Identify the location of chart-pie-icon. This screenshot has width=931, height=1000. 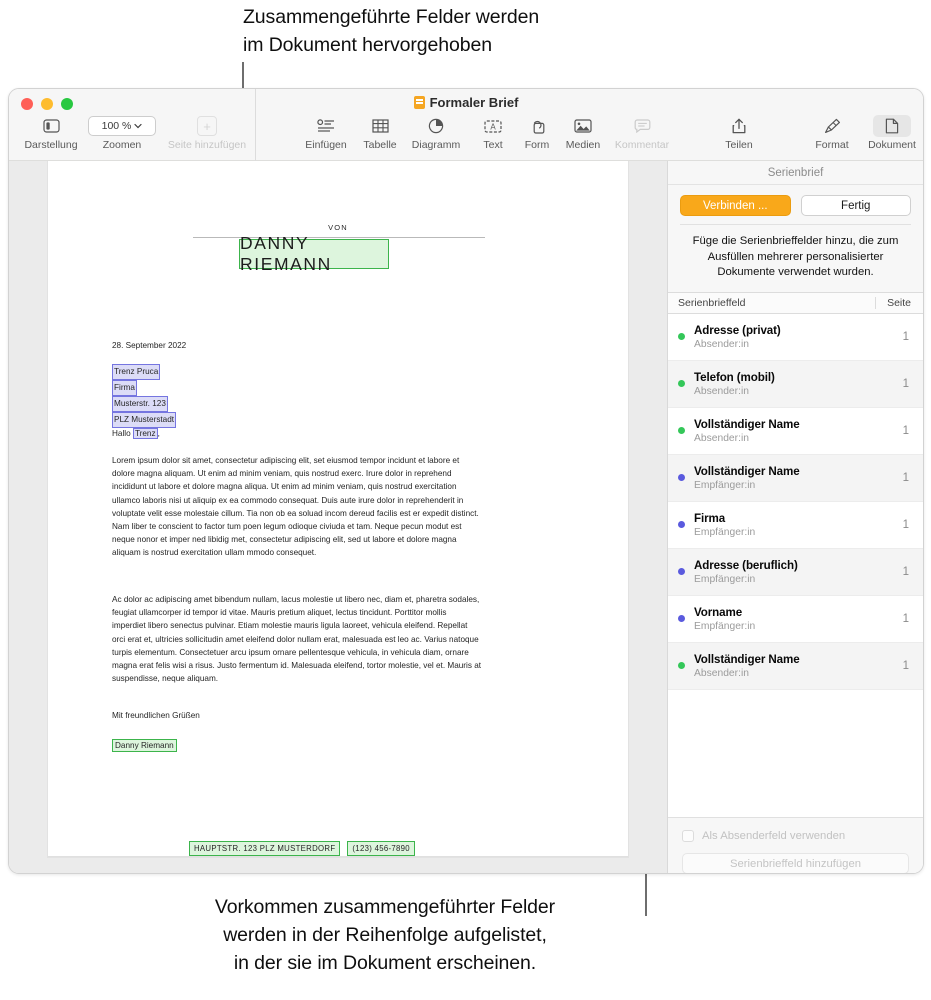
(436, 126).